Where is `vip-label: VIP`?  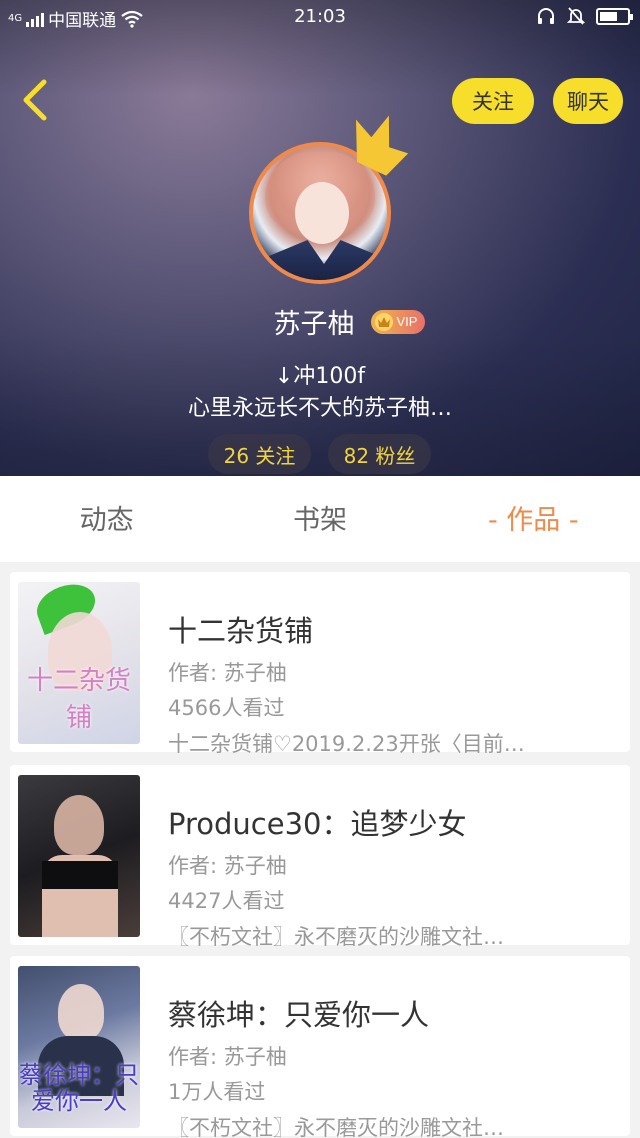
vip-label: VIP is located at coordinates (407, 321).